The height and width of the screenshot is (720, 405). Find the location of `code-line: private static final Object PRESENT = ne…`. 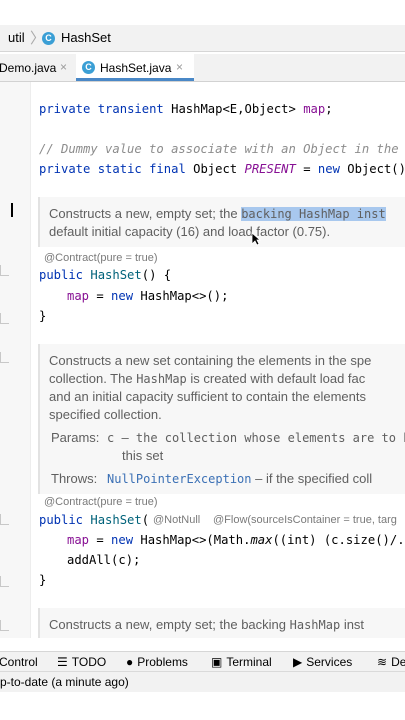

code-line: private static final Object PRESENT = ne… is located at coordinates (222, 169).